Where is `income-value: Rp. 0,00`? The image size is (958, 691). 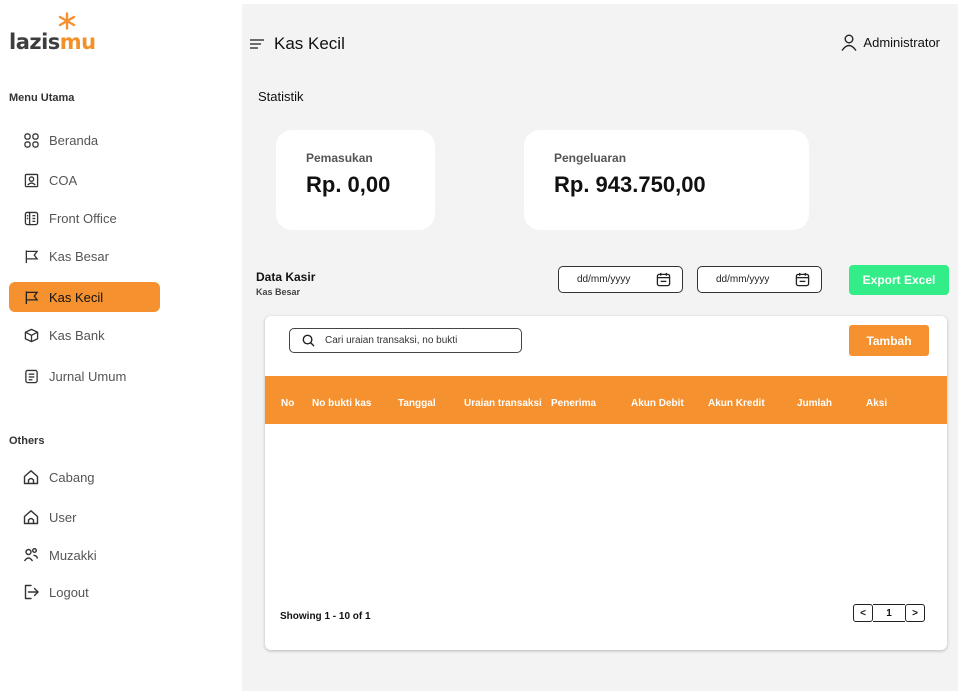
income-value: Rp. 0,00 is located at coordinates (348, 184).